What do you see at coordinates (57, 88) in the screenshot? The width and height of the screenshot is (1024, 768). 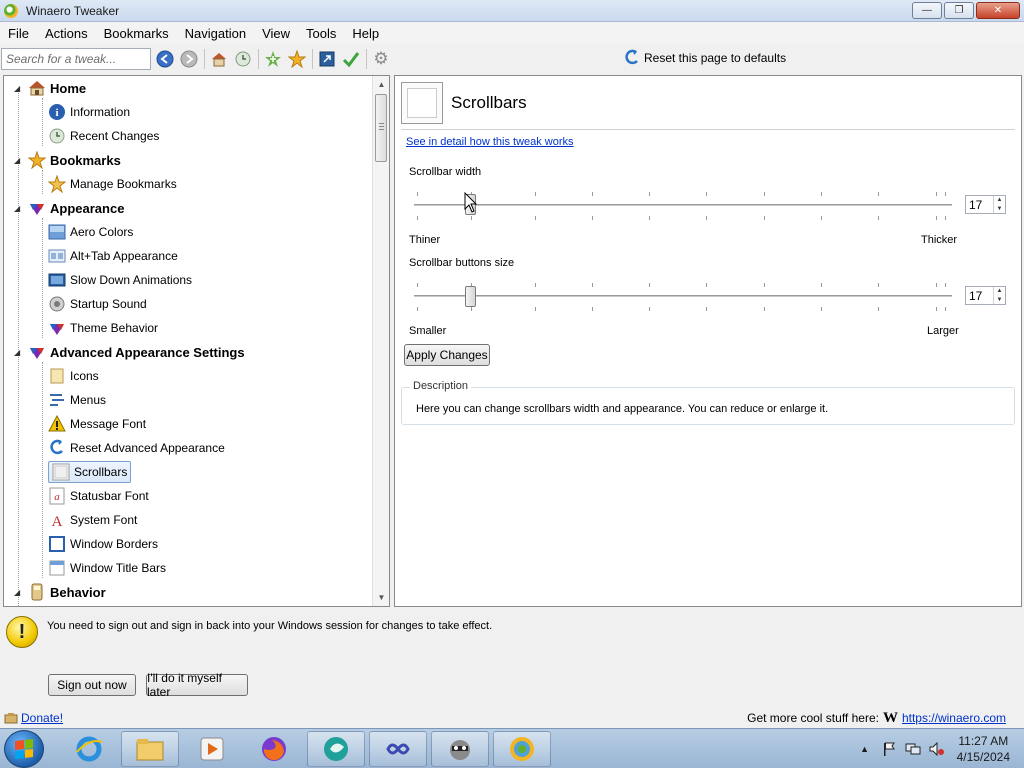 I see `tree-category-home: Home` at bounding box center [57, 88].